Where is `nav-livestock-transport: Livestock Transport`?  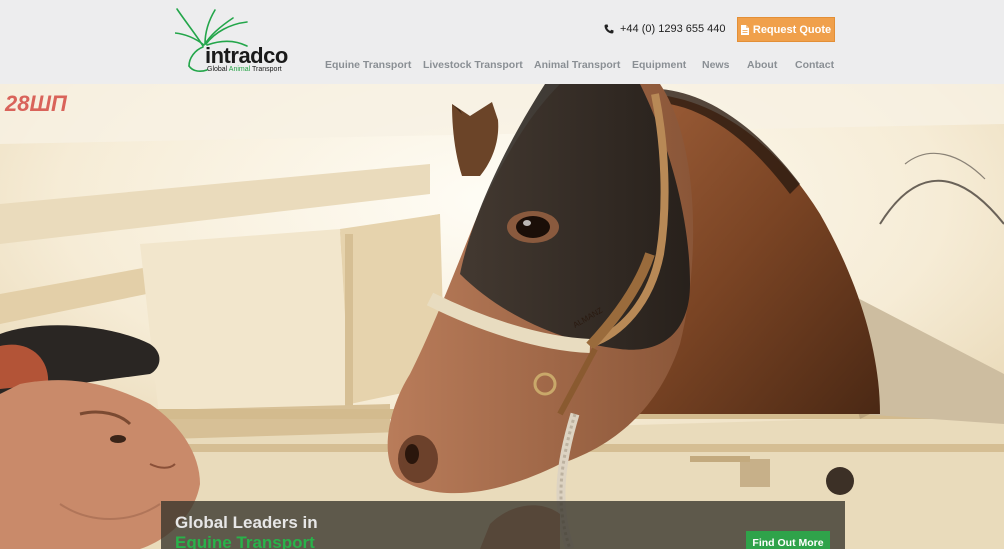 nav-livestock-transport: Livestock Transport is located at coordinates (473, 65).